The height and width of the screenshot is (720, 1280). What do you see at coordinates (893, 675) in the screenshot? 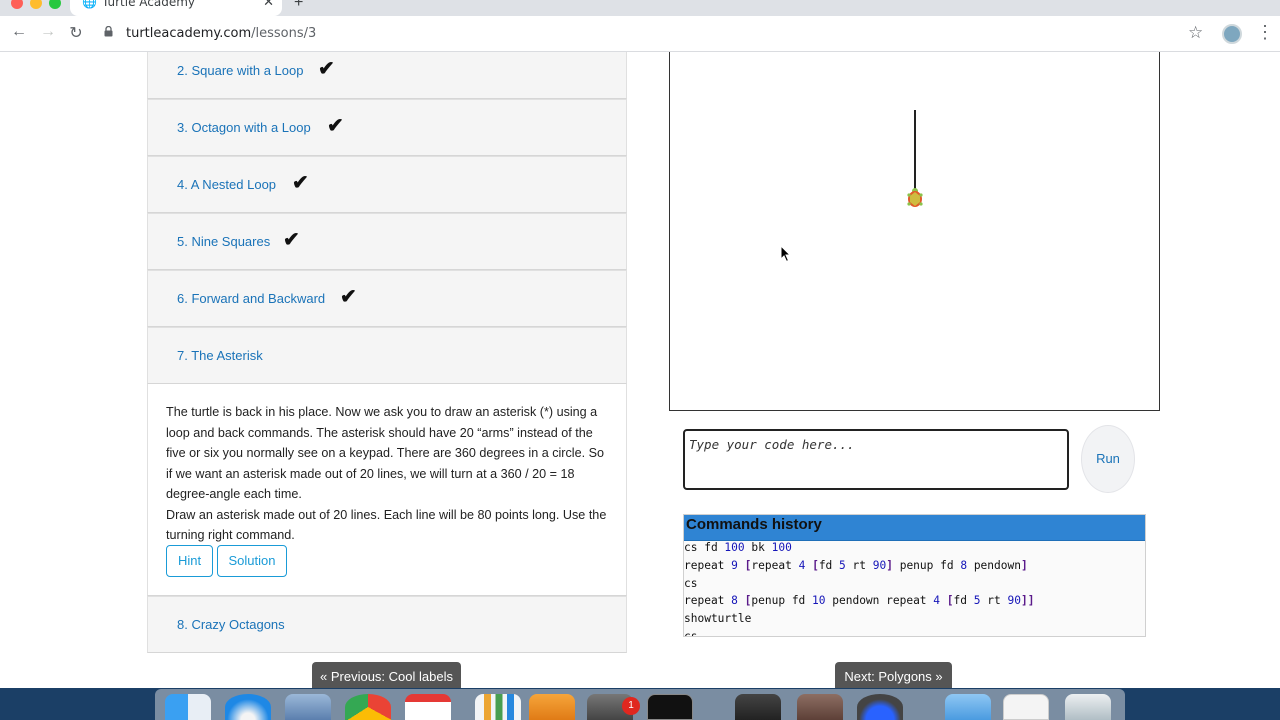
I see `next-lesson-button: Next: Polygons »` at bounding box center [893, 675].